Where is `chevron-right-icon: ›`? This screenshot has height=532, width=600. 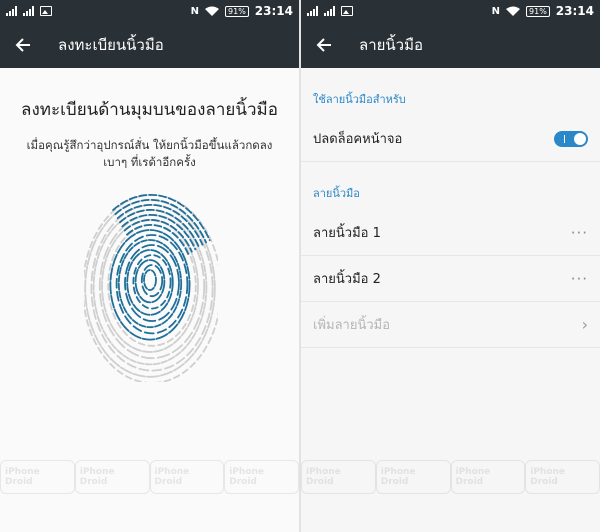
chevron-right-icon: › is located at coordinates (584, 324).